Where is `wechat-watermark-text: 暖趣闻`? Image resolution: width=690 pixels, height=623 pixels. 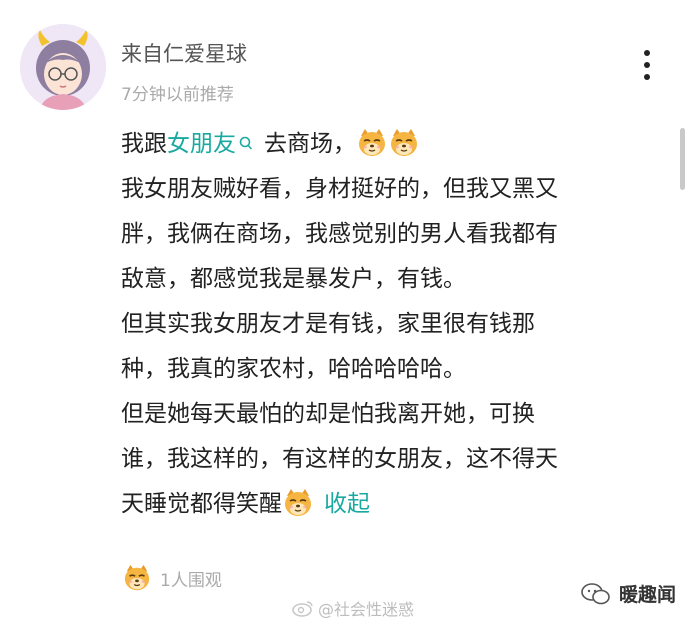
wechat-watermark-text: 暖趣闻 is located at coordinates (648, 595).